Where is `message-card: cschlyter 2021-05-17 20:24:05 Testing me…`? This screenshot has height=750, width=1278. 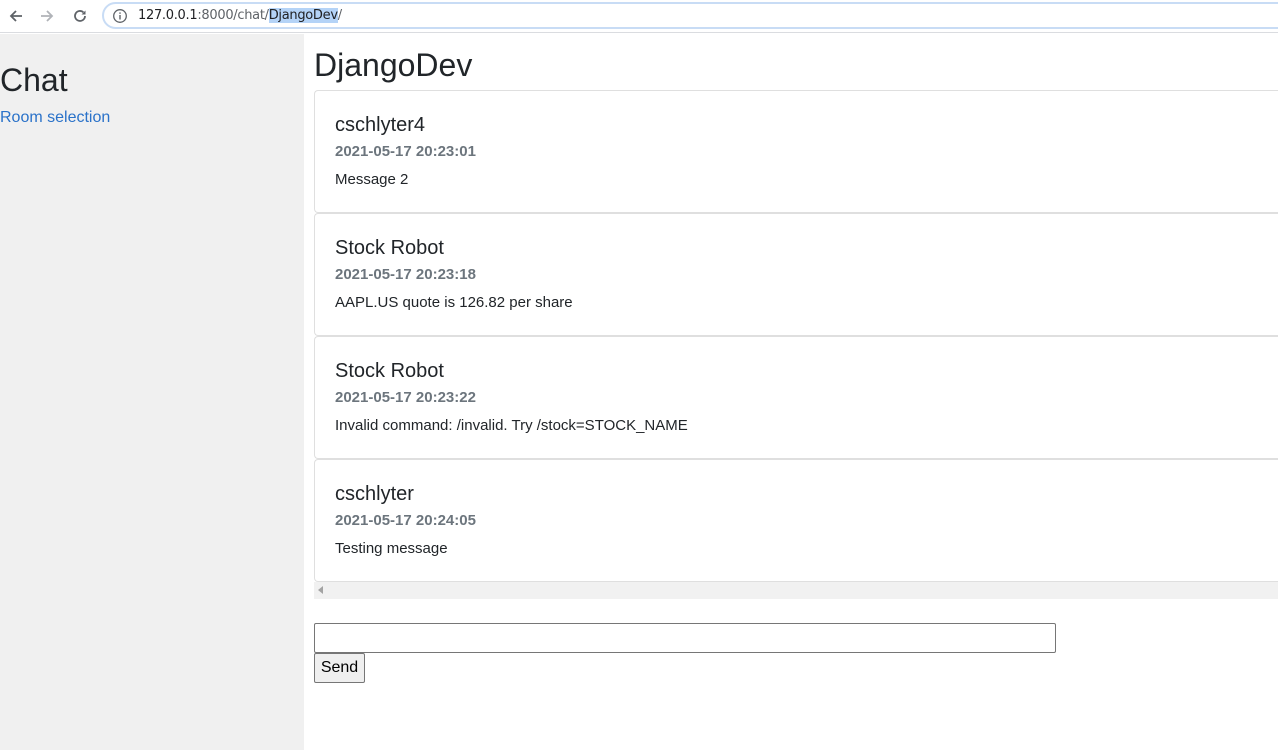
message-card: cschlyter 2021-05-17 20:24:05 Testing me… is located at coordinates (796, 520).